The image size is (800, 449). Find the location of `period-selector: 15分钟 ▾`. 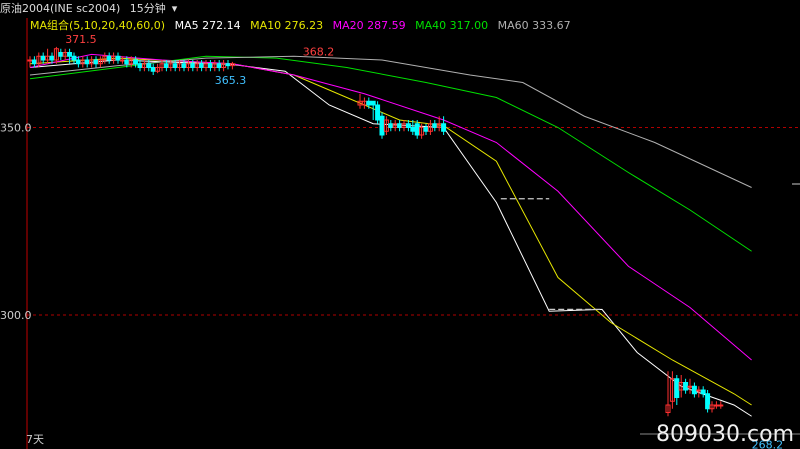

period-selector: 15分钟 ▾ is located at coordinates (157, 8).